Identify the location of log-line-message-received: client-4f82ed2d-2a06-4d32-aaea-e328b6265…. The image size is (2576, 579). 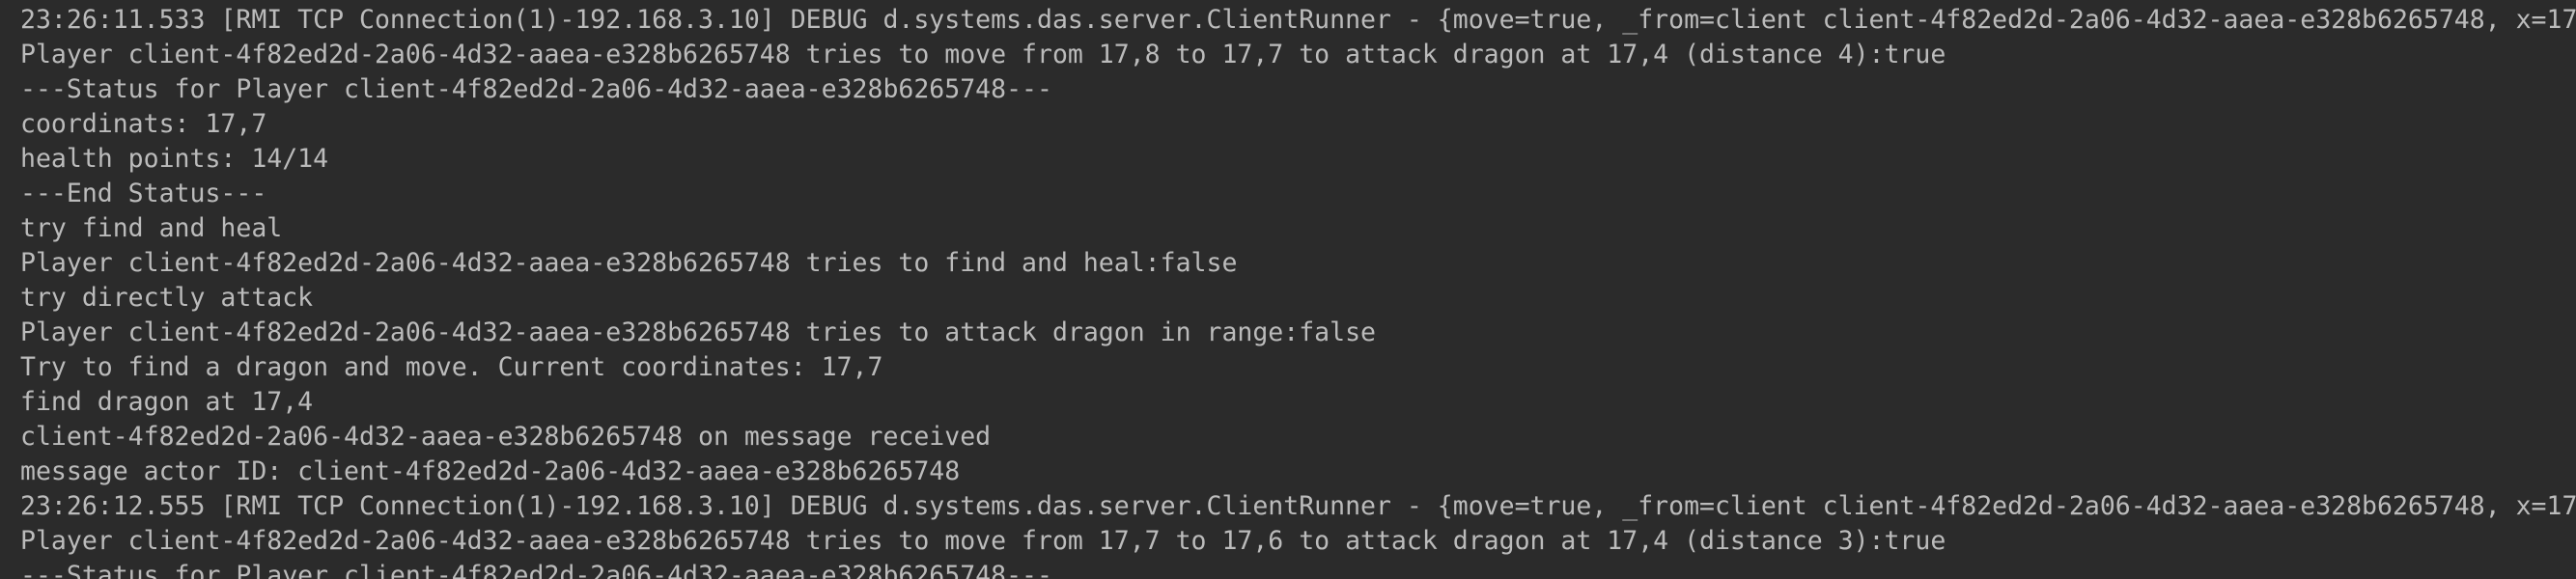
(506, 437).